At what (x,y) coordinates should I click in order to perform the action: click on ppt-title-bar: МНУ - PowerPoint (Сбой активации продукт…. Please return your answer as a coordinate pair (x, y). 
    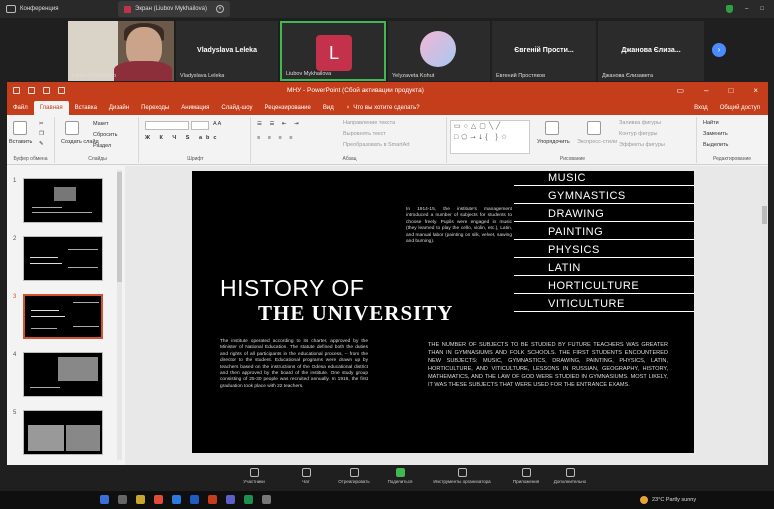
    Looking at the image, I should click on (387, 90).